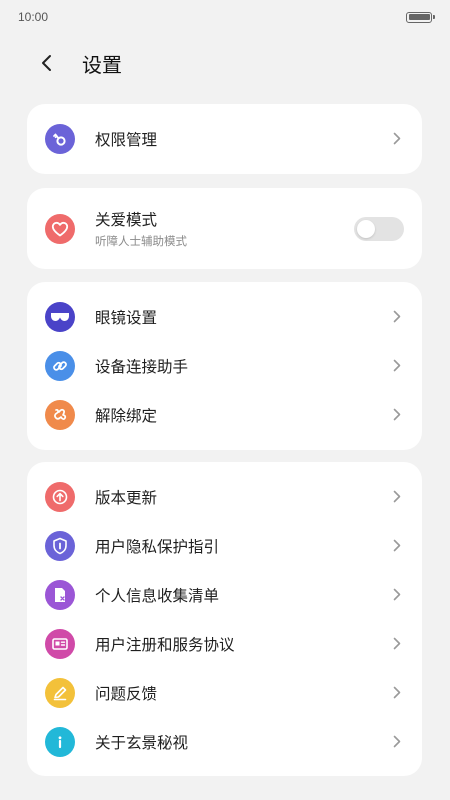 The height and width of the screenshot is (800, 450). I want to click on back-button, so click(47, 63).